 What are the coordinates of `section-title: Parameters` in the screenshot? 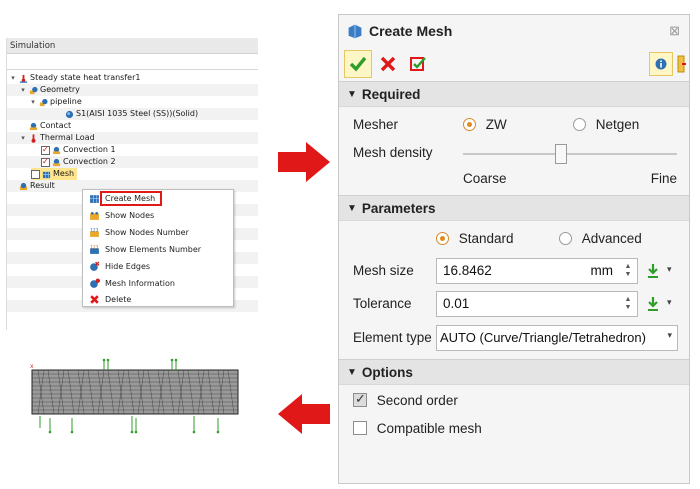 It's located at (398, 208).